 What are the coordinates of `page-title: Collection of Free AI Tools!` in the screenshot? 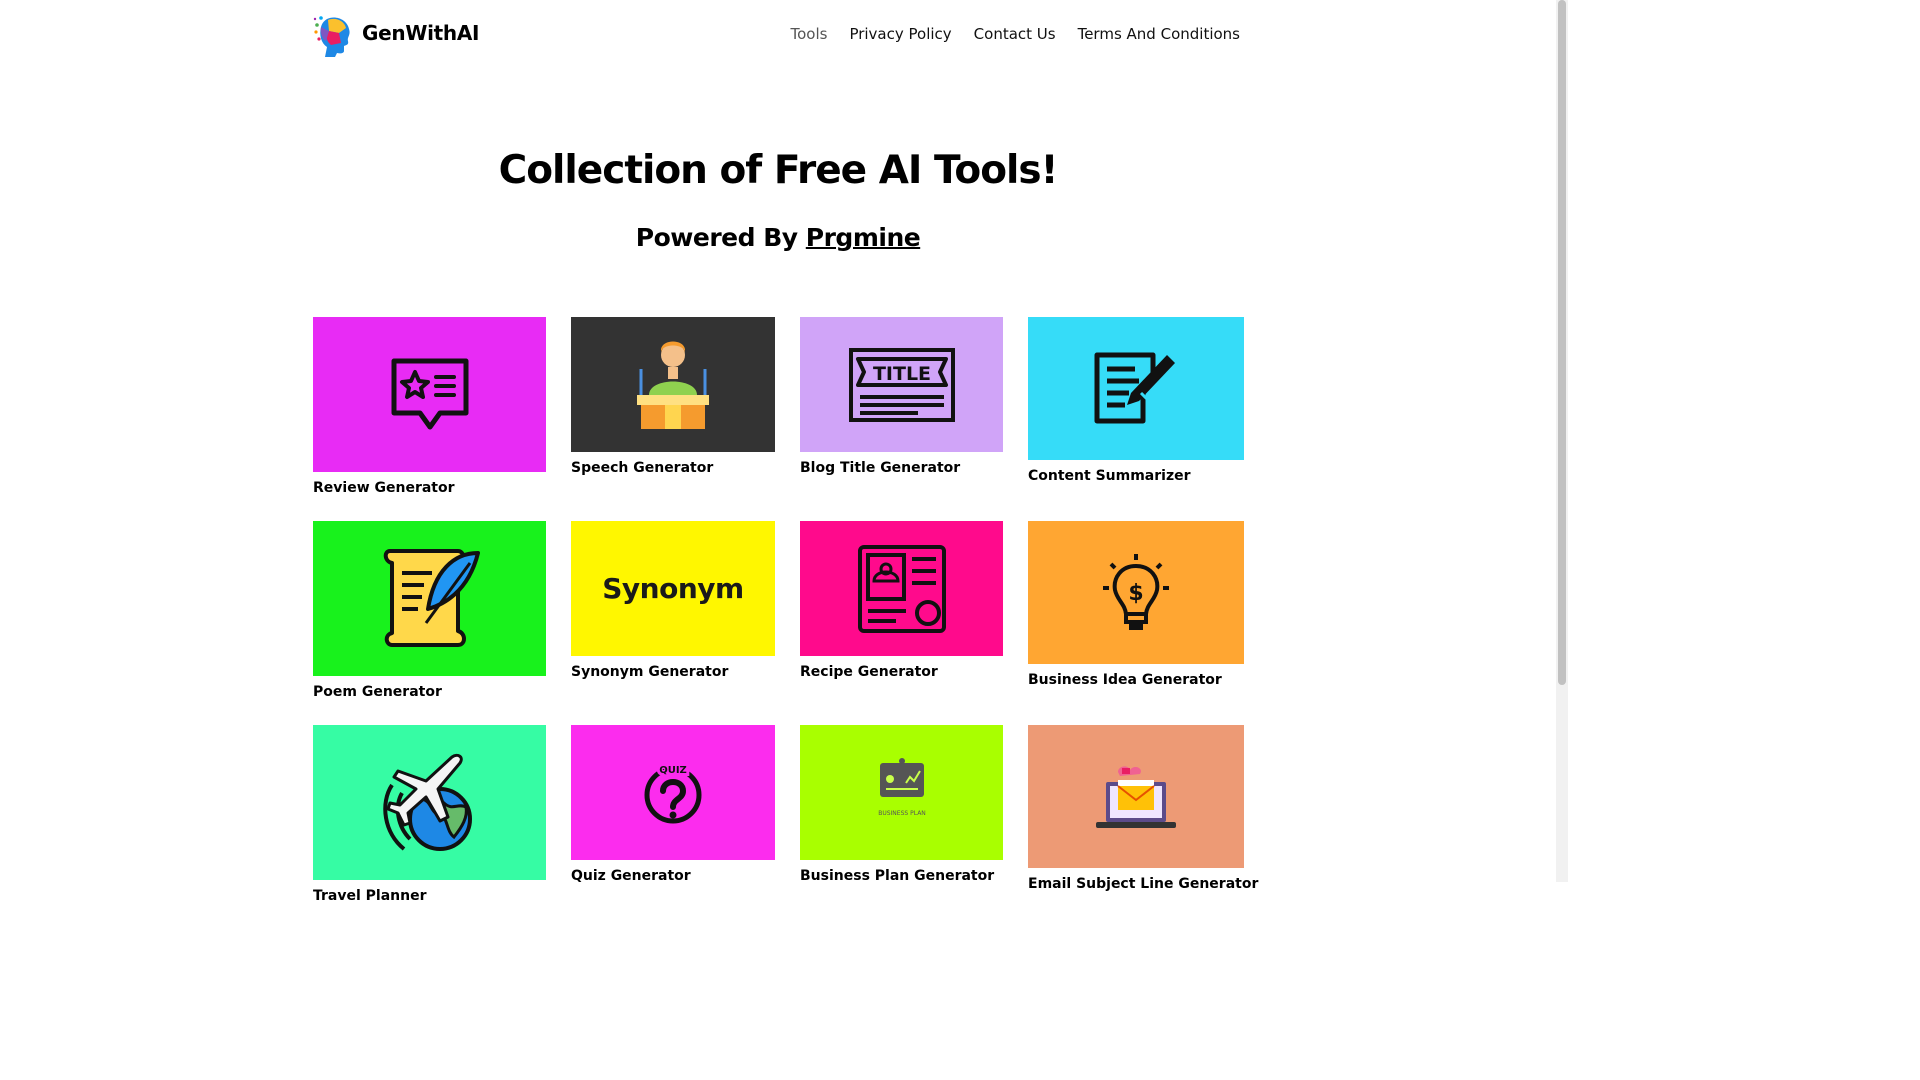 It's located at (778, 170).